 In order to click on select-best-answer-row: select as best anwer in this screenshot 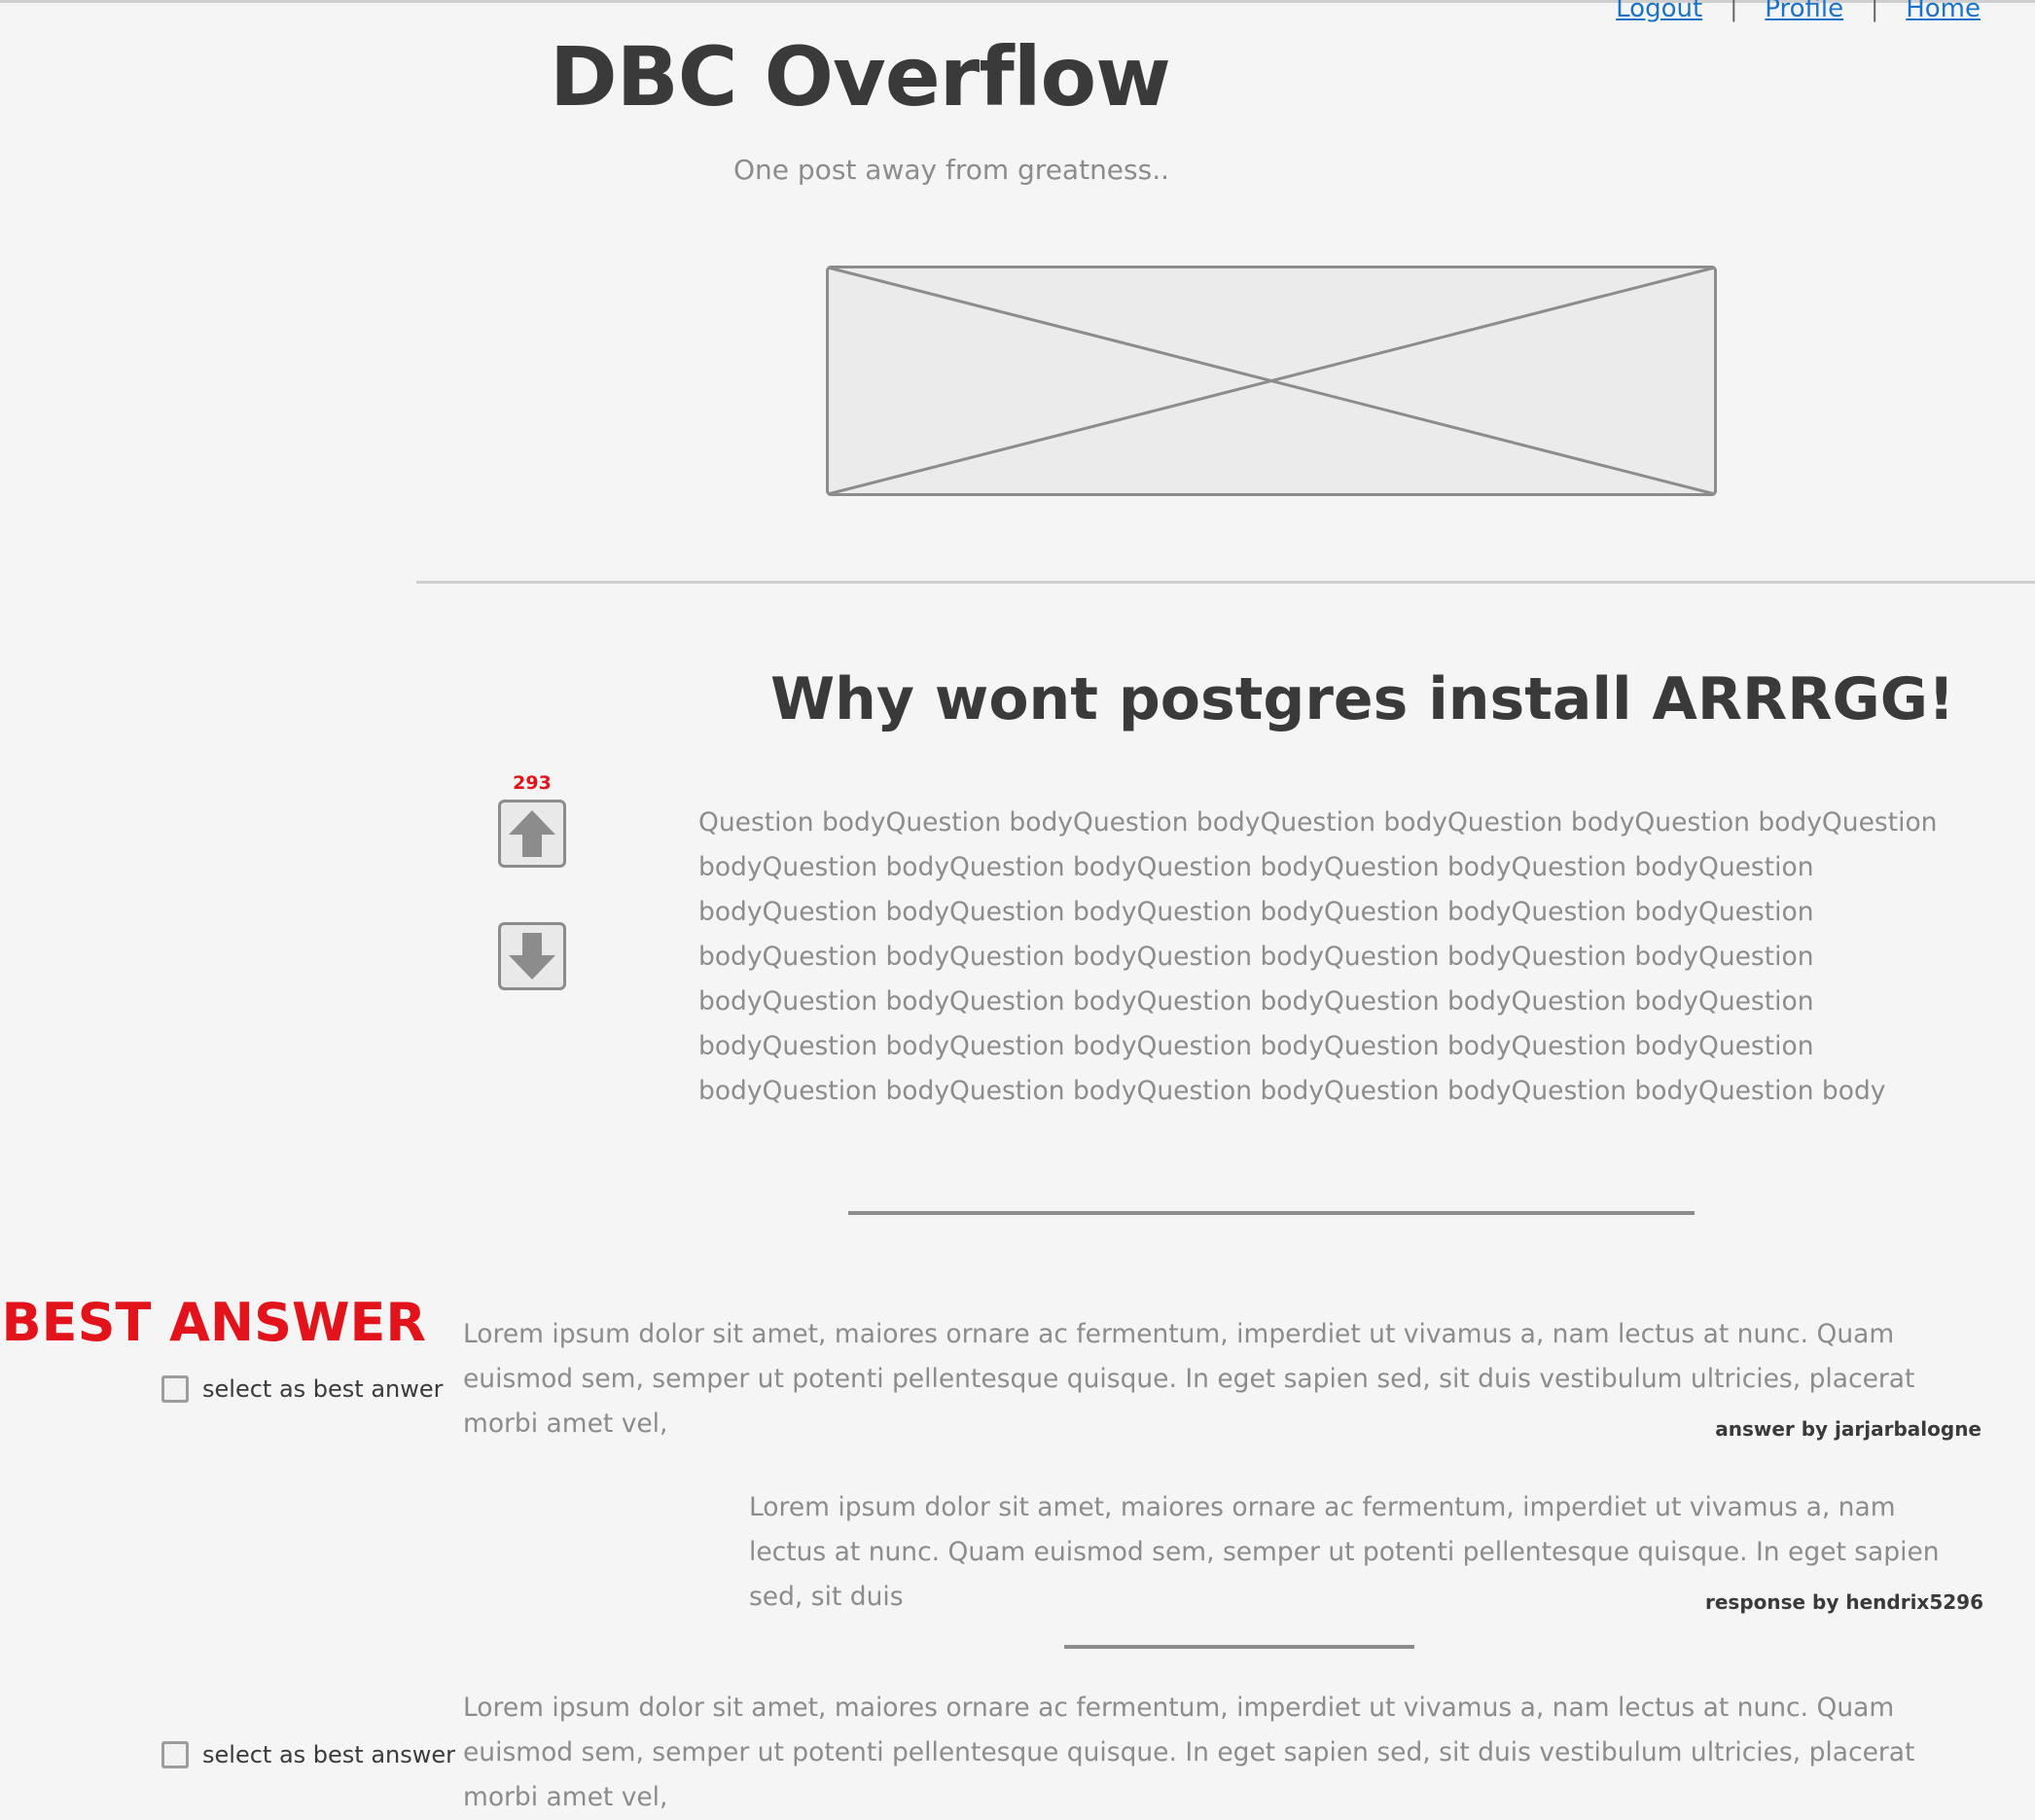, I will do `click(302, 1389)`.